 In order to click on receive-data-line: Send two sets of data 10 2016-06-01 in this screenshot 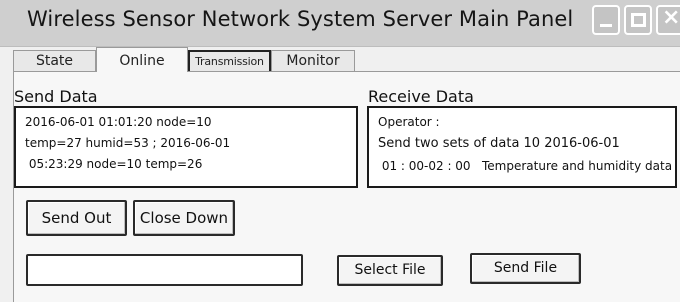, I will do `click(499, 143)`.